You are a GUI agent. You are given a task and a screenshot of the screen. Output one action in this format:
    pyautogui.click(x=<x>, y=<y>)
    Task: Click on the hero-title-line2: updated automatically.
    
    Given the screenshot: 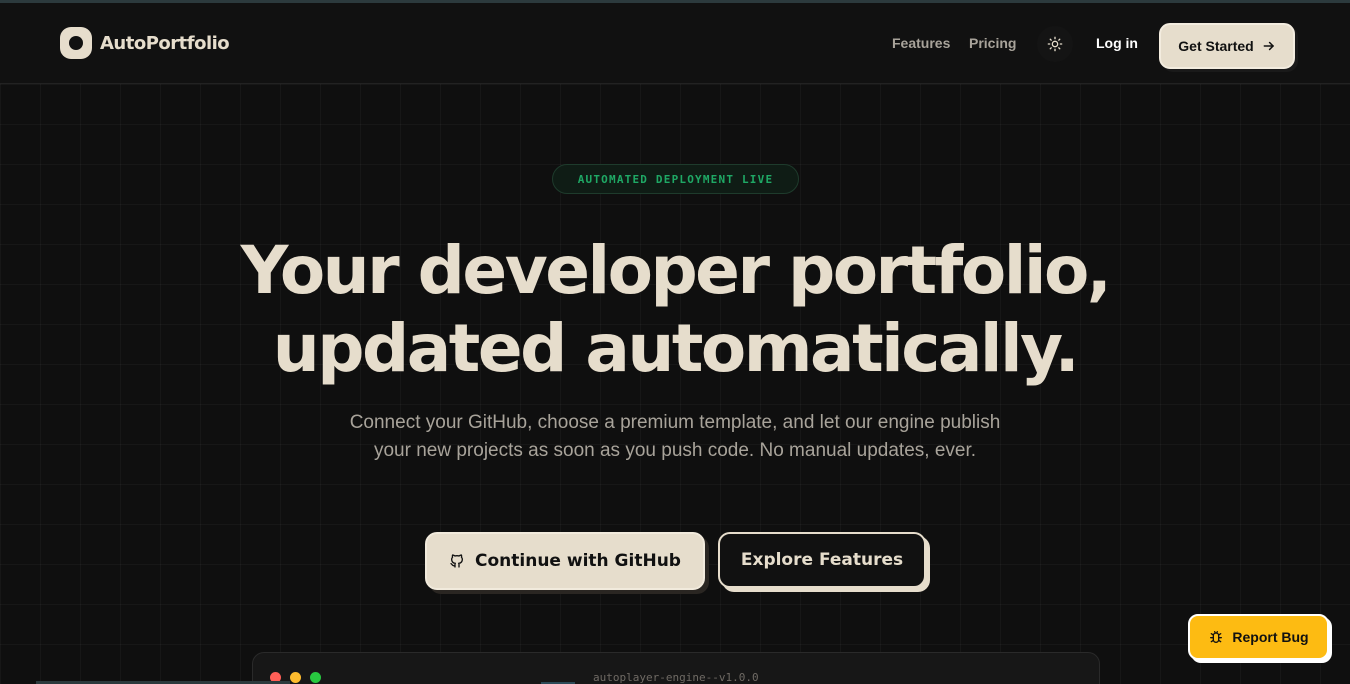 What is the action you would take?
    pyautogui.click(x=676, y=348)
    